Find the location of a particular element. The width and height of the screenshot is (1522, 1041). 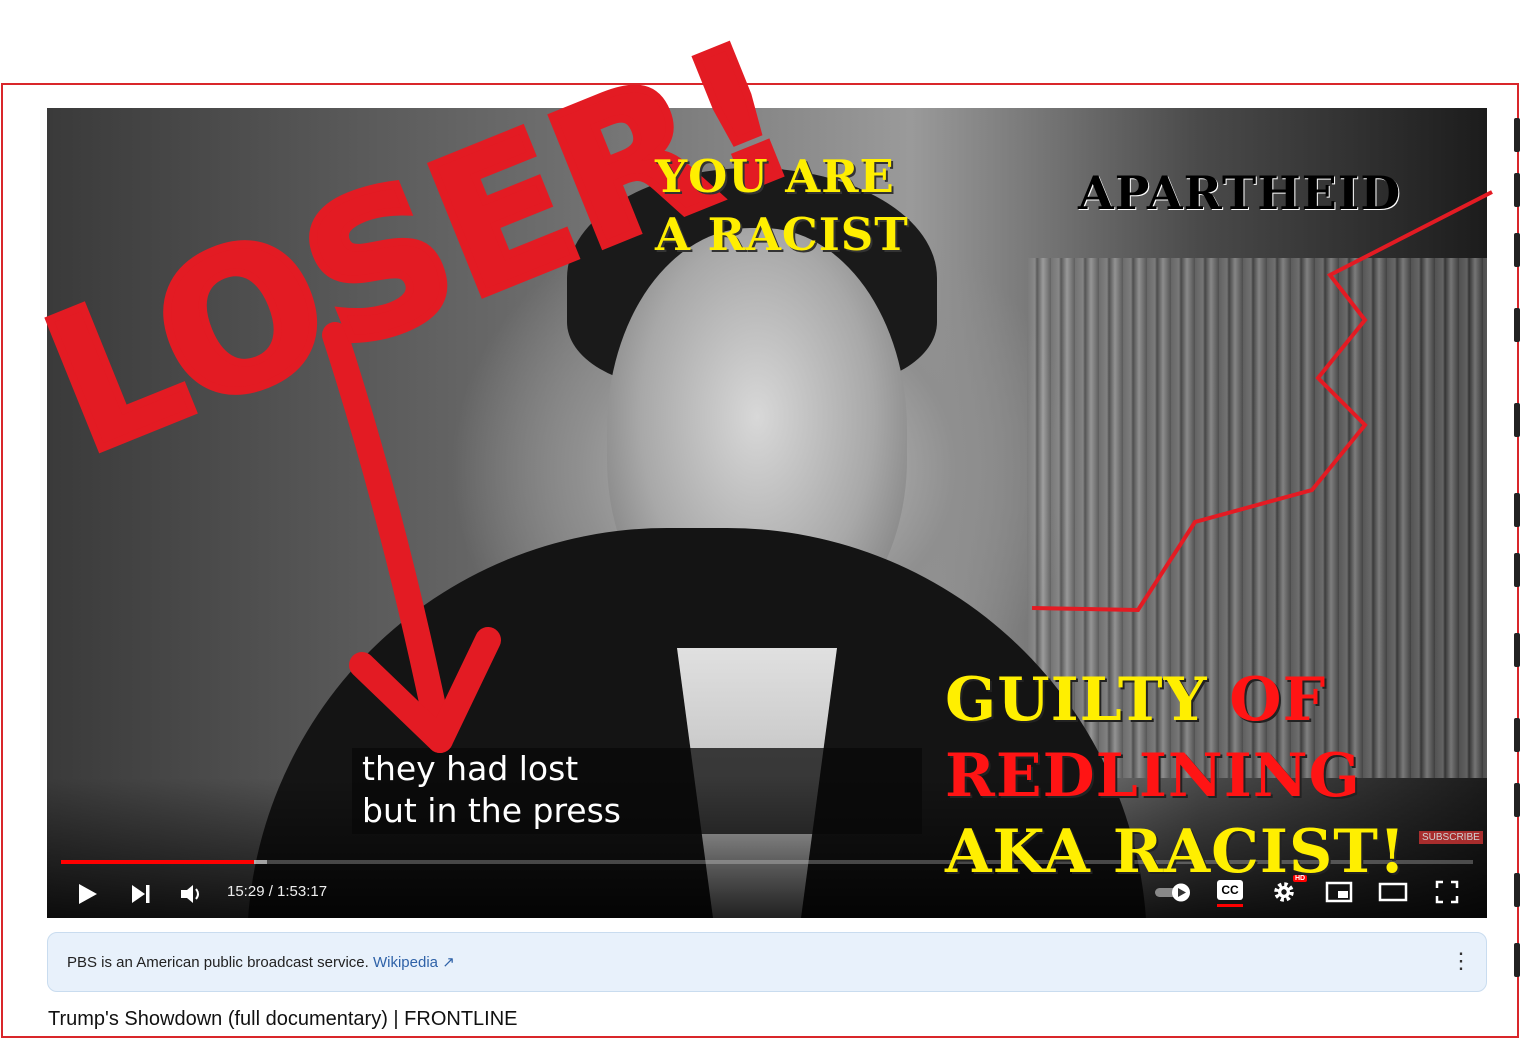

progress-played is located at coordinates (158, 862).